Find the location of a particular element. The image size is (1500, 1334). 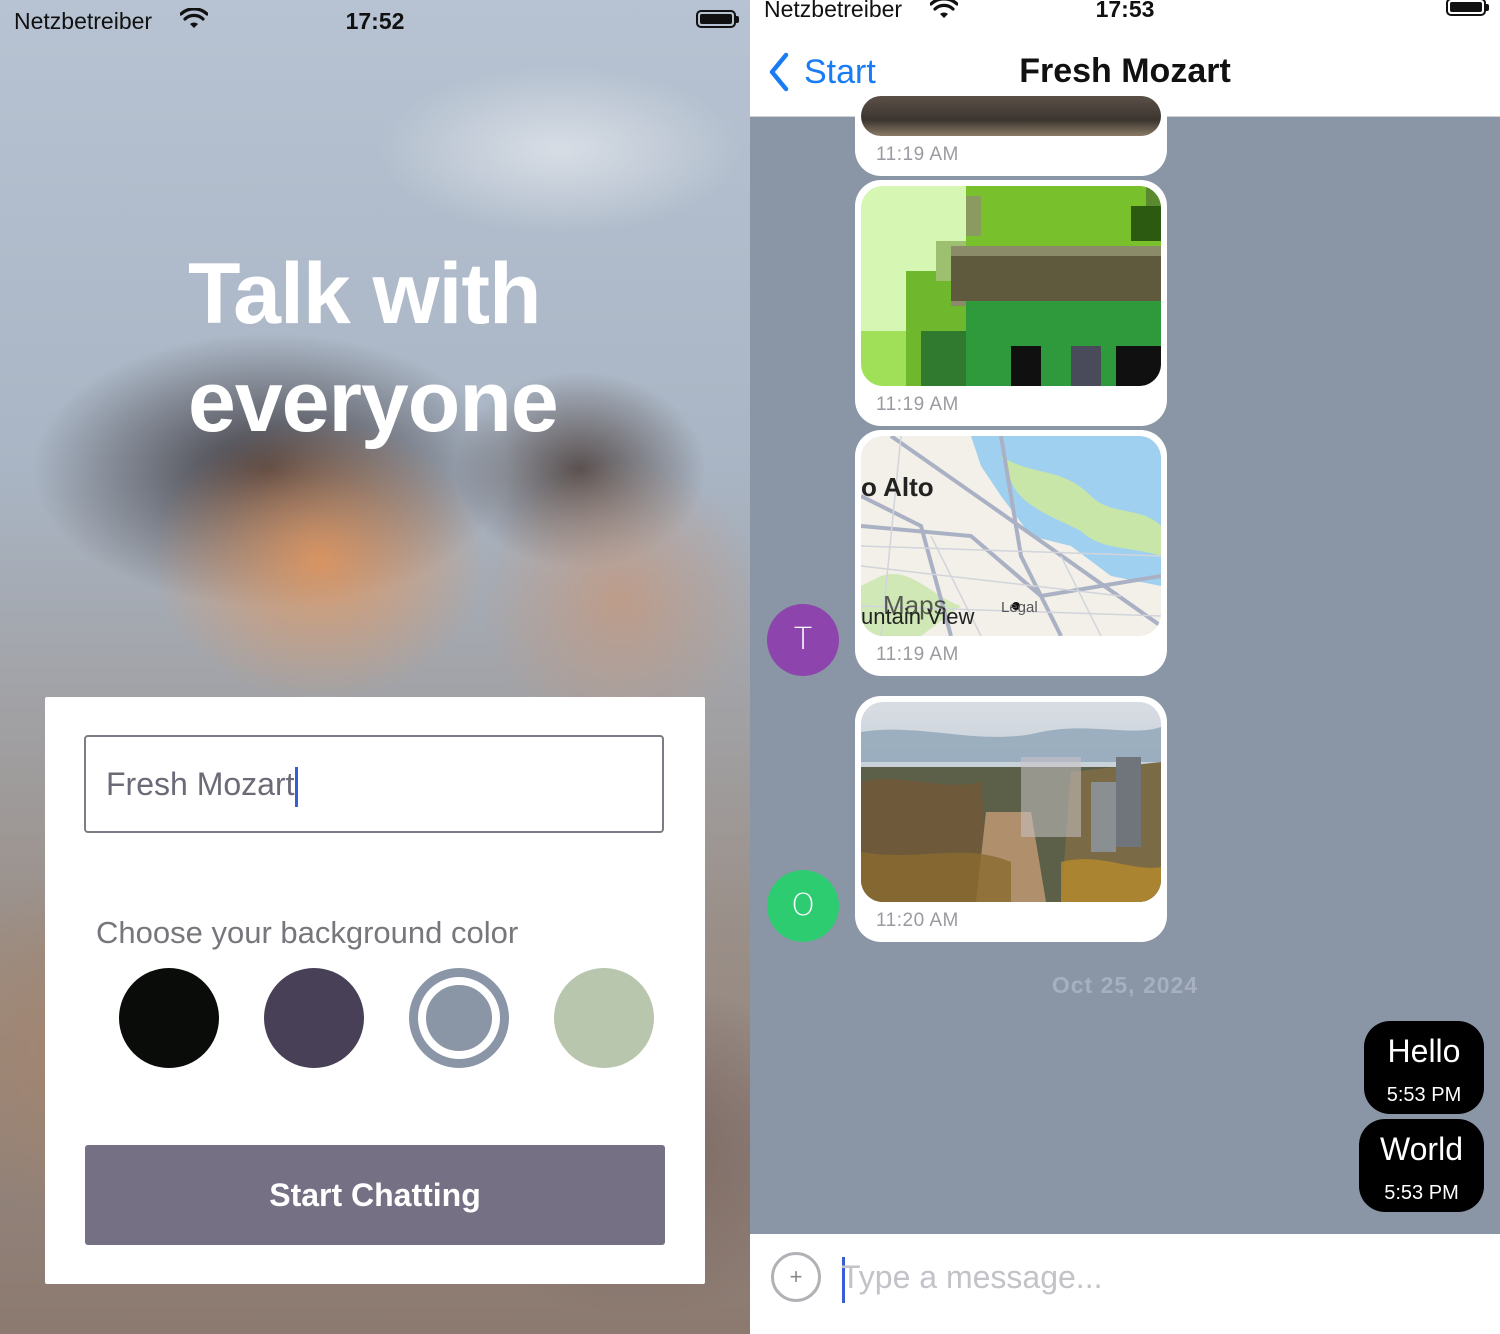

title-line-2: everyone is located at coordinates (373, 402).